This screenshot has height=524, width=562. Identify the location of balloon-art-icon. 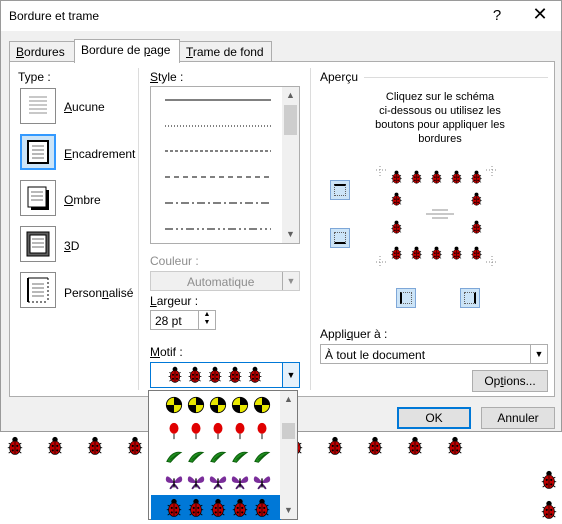
(218, 432).